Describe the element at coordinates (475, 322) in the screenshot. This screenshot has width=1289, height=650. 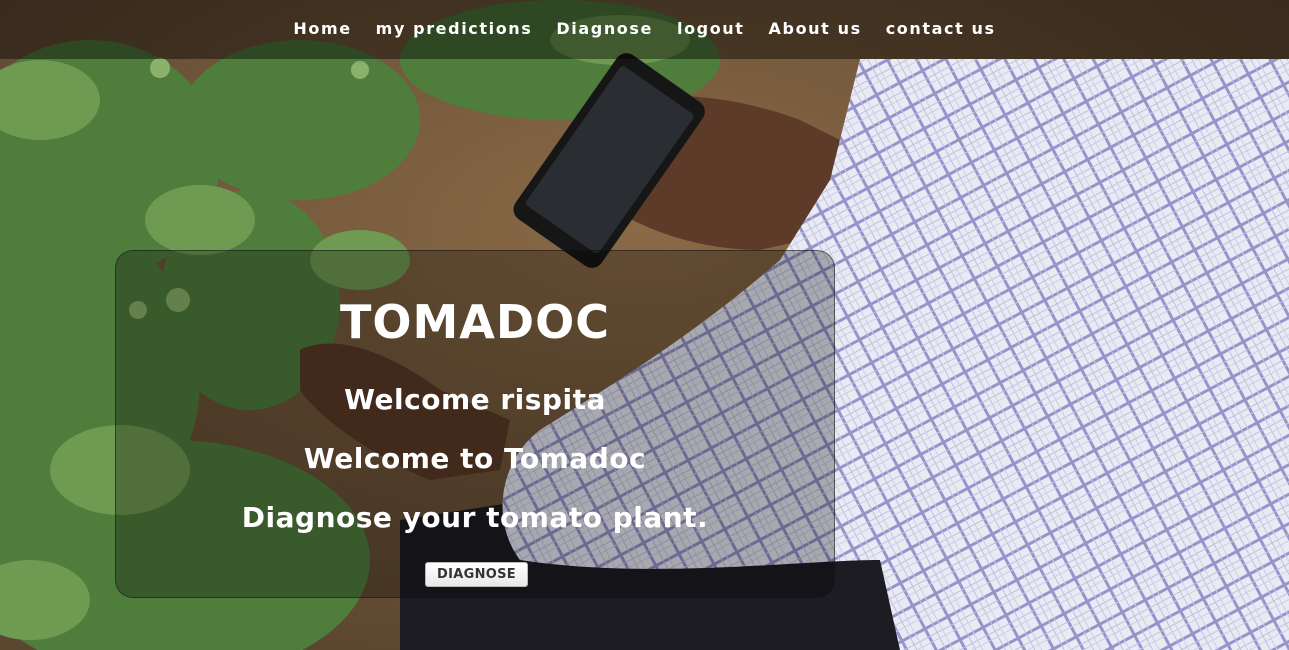
I see `hero-title: TOMADOC` at that location.